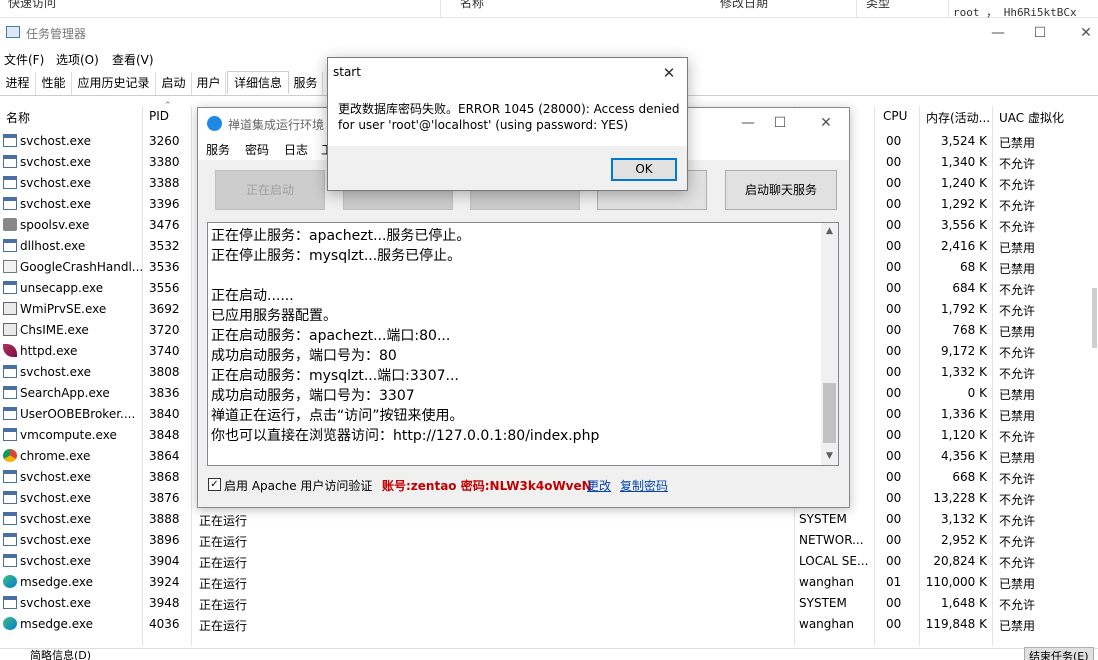 The height and width of the screenshot is (660, 1098). I want to click on process-status: 正在运行, so click(223, 521).